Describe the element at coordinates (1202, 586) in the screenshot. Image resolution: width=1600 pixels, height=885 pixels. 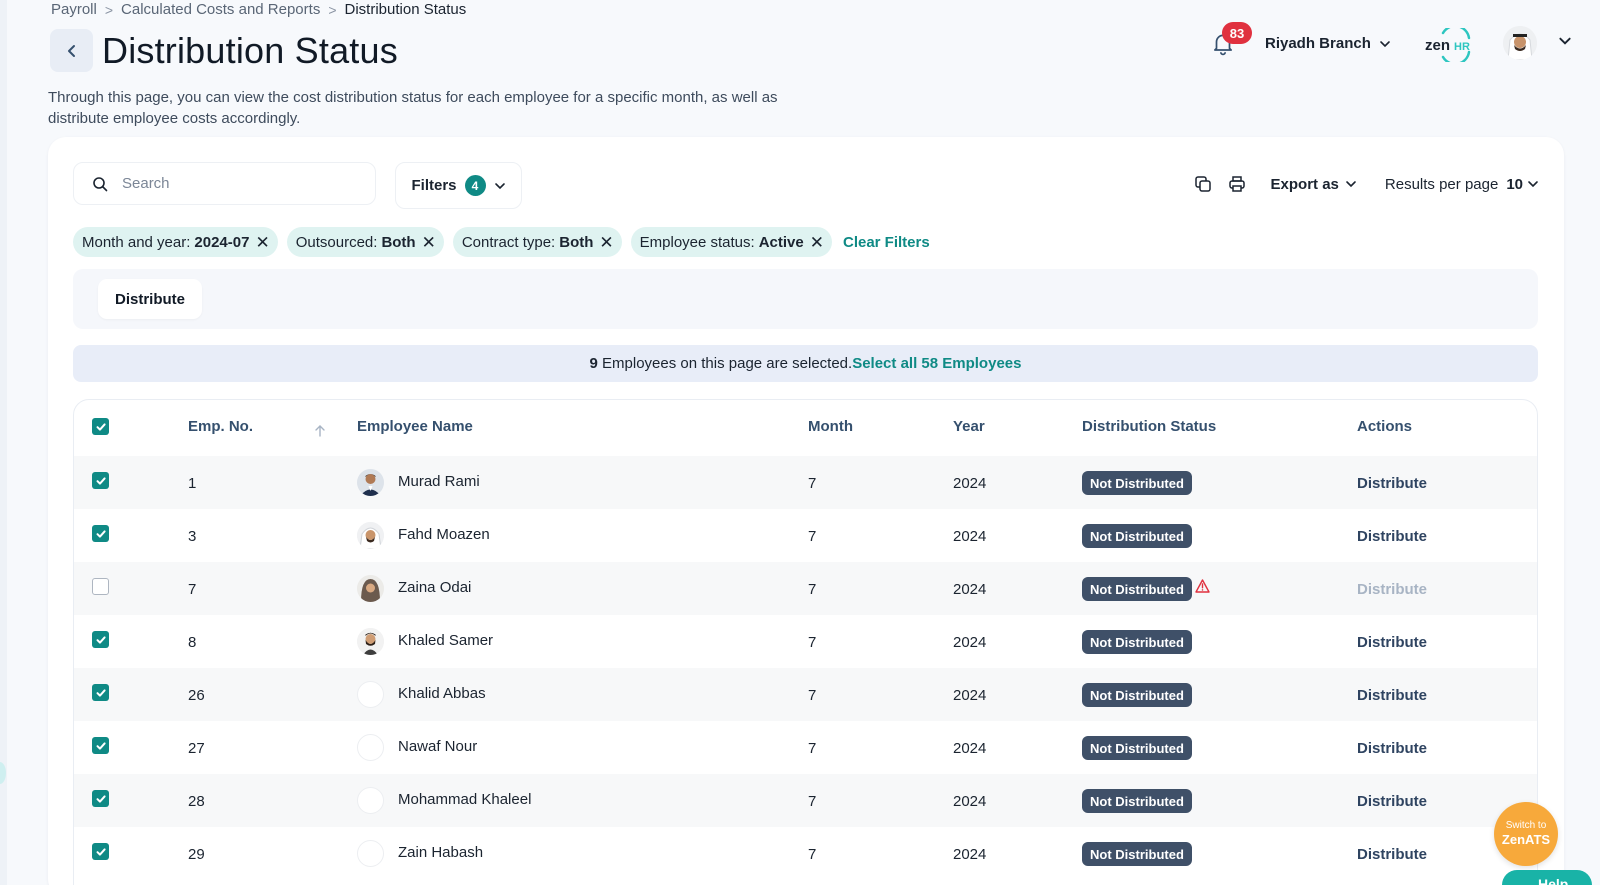
I see `warning-icon` at that location.